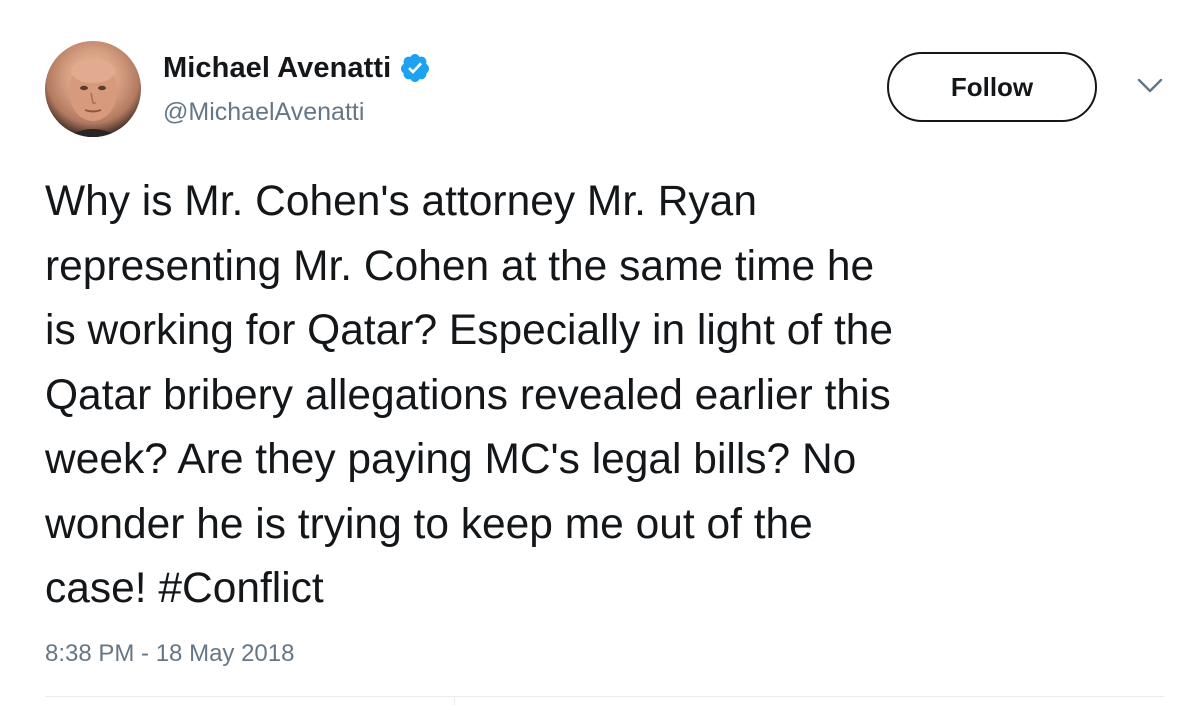  I want to click on divider-tick, so click(454, 700).